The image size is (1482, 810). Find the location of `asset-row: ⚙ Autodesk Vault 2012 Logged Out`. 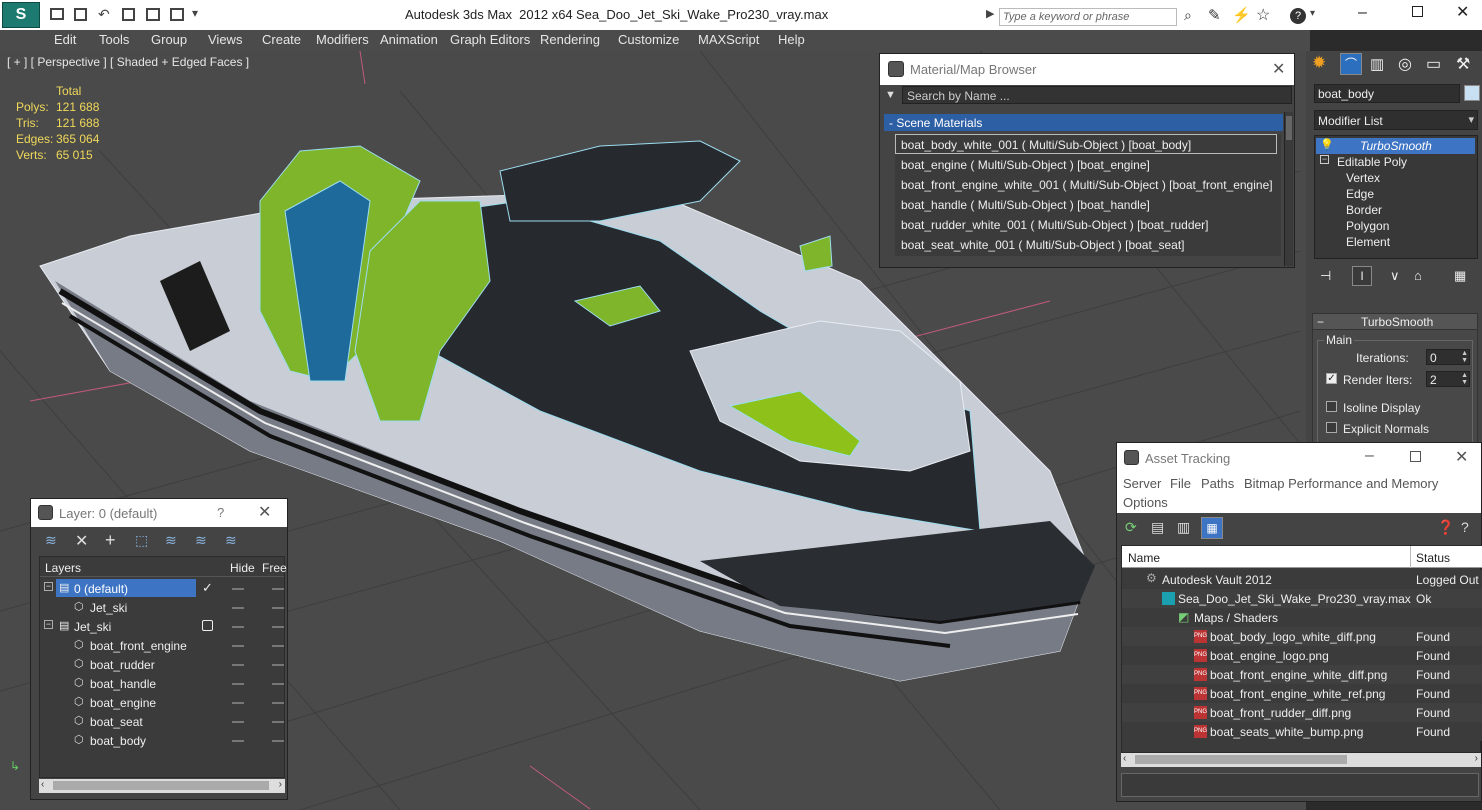

asset-row: ⚙ Autodesk Vault 2012 Logged Out is located at coordinates (1302, 579).